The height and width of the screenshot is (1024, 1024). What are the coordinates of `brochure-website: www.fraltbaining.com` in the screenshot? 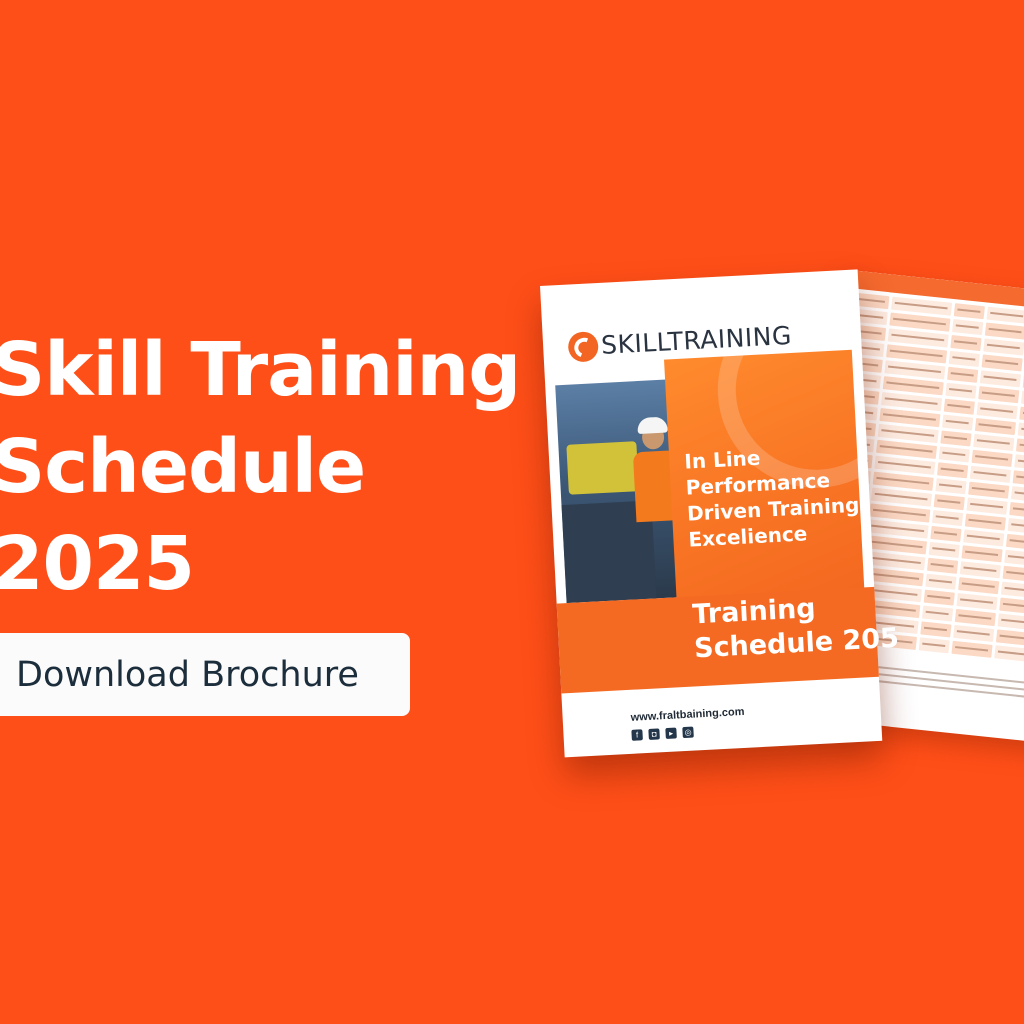 It's located at (687, 714).